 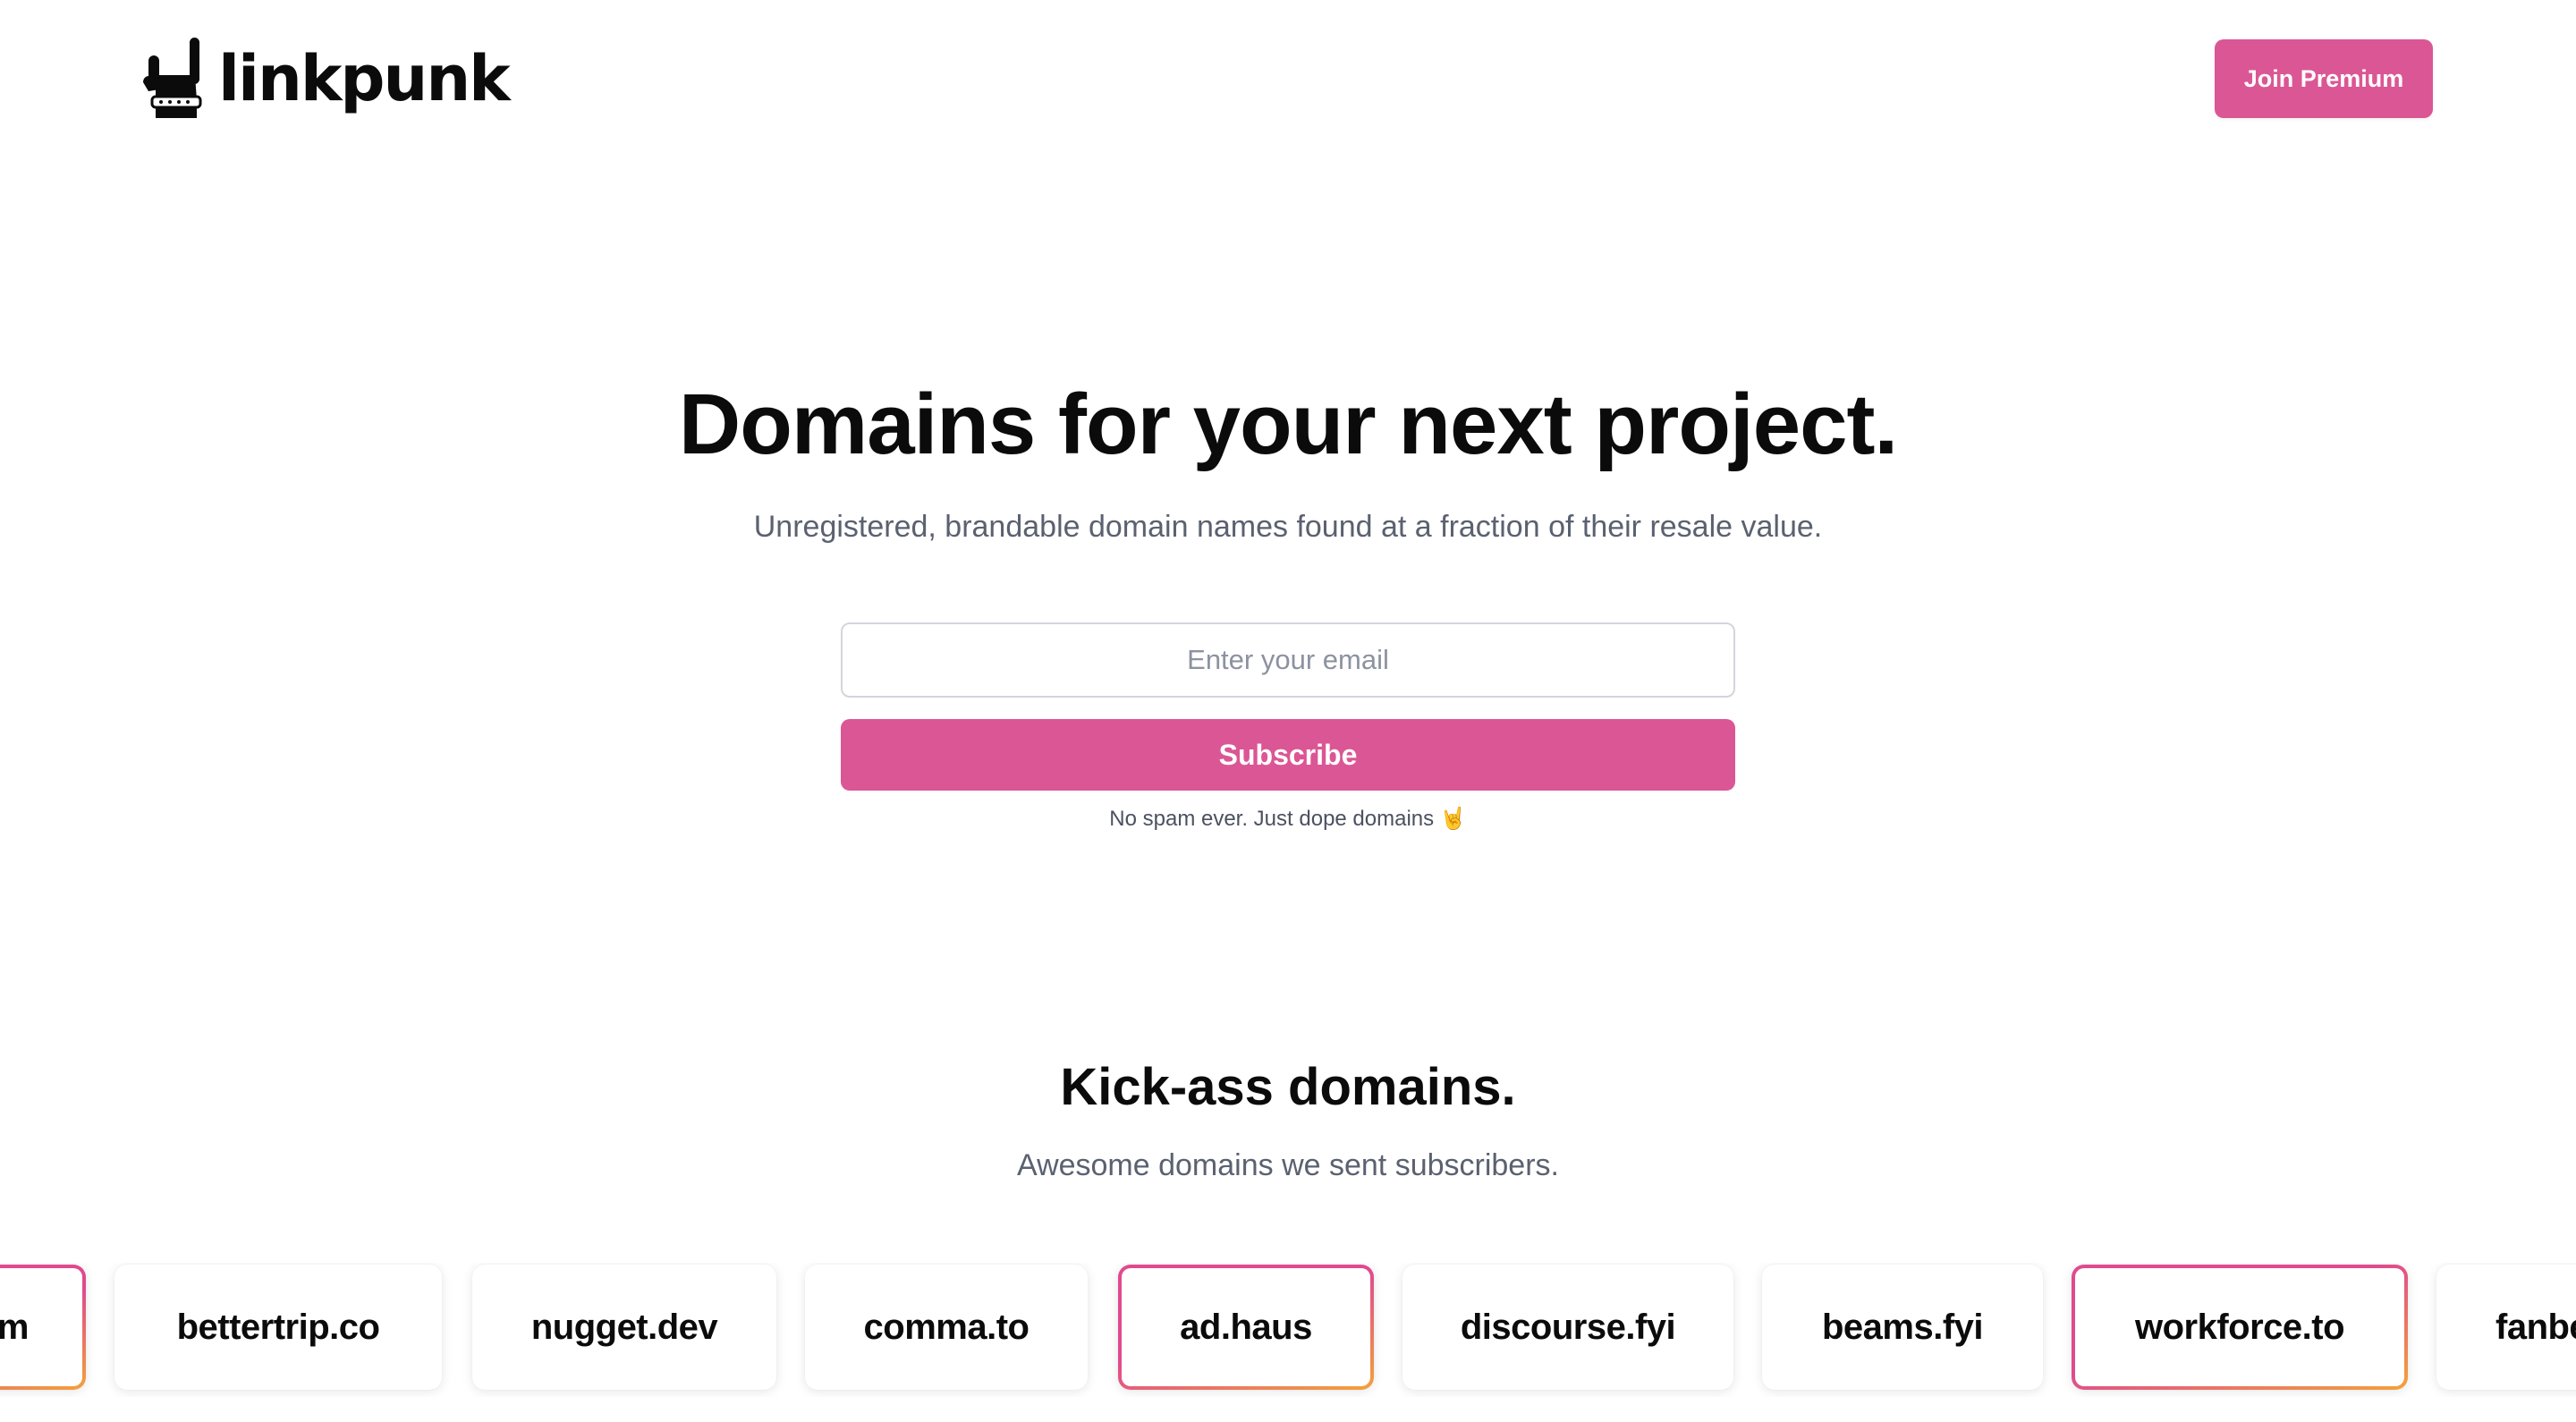 What do you see at coordinates (172, 78) in the screenshot?
I see `rock-hand-icon` at bounding box center [172, 78].